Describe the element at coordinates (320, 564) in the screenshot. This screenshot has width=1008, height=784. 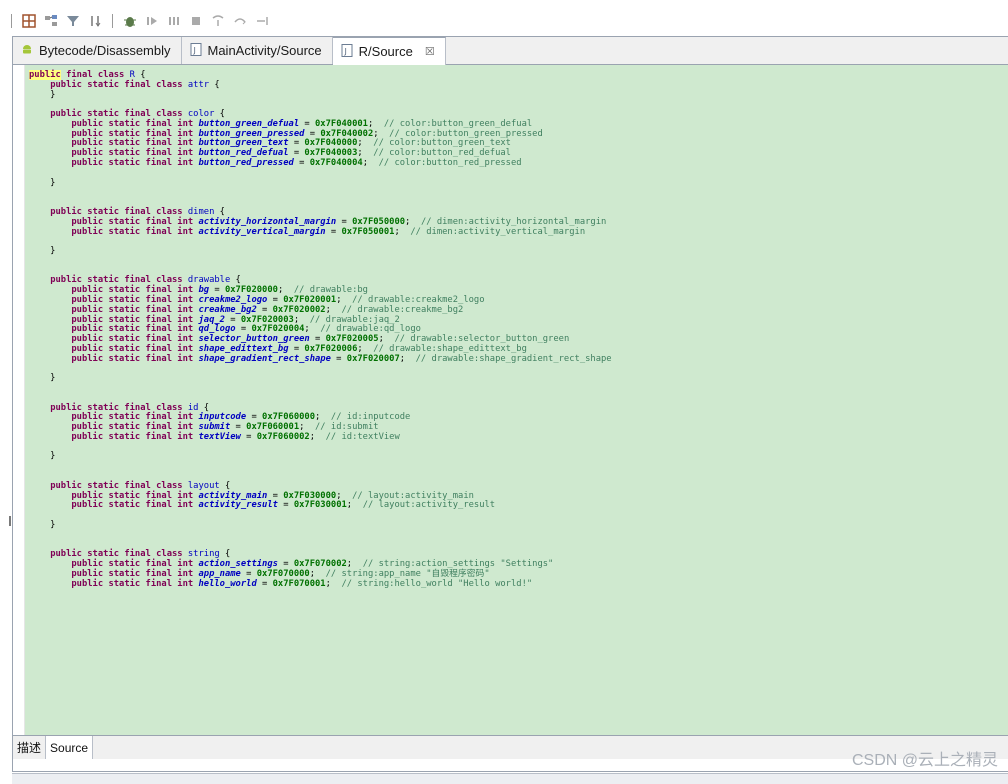
I see `code-token: 0x7F070002` at that location.